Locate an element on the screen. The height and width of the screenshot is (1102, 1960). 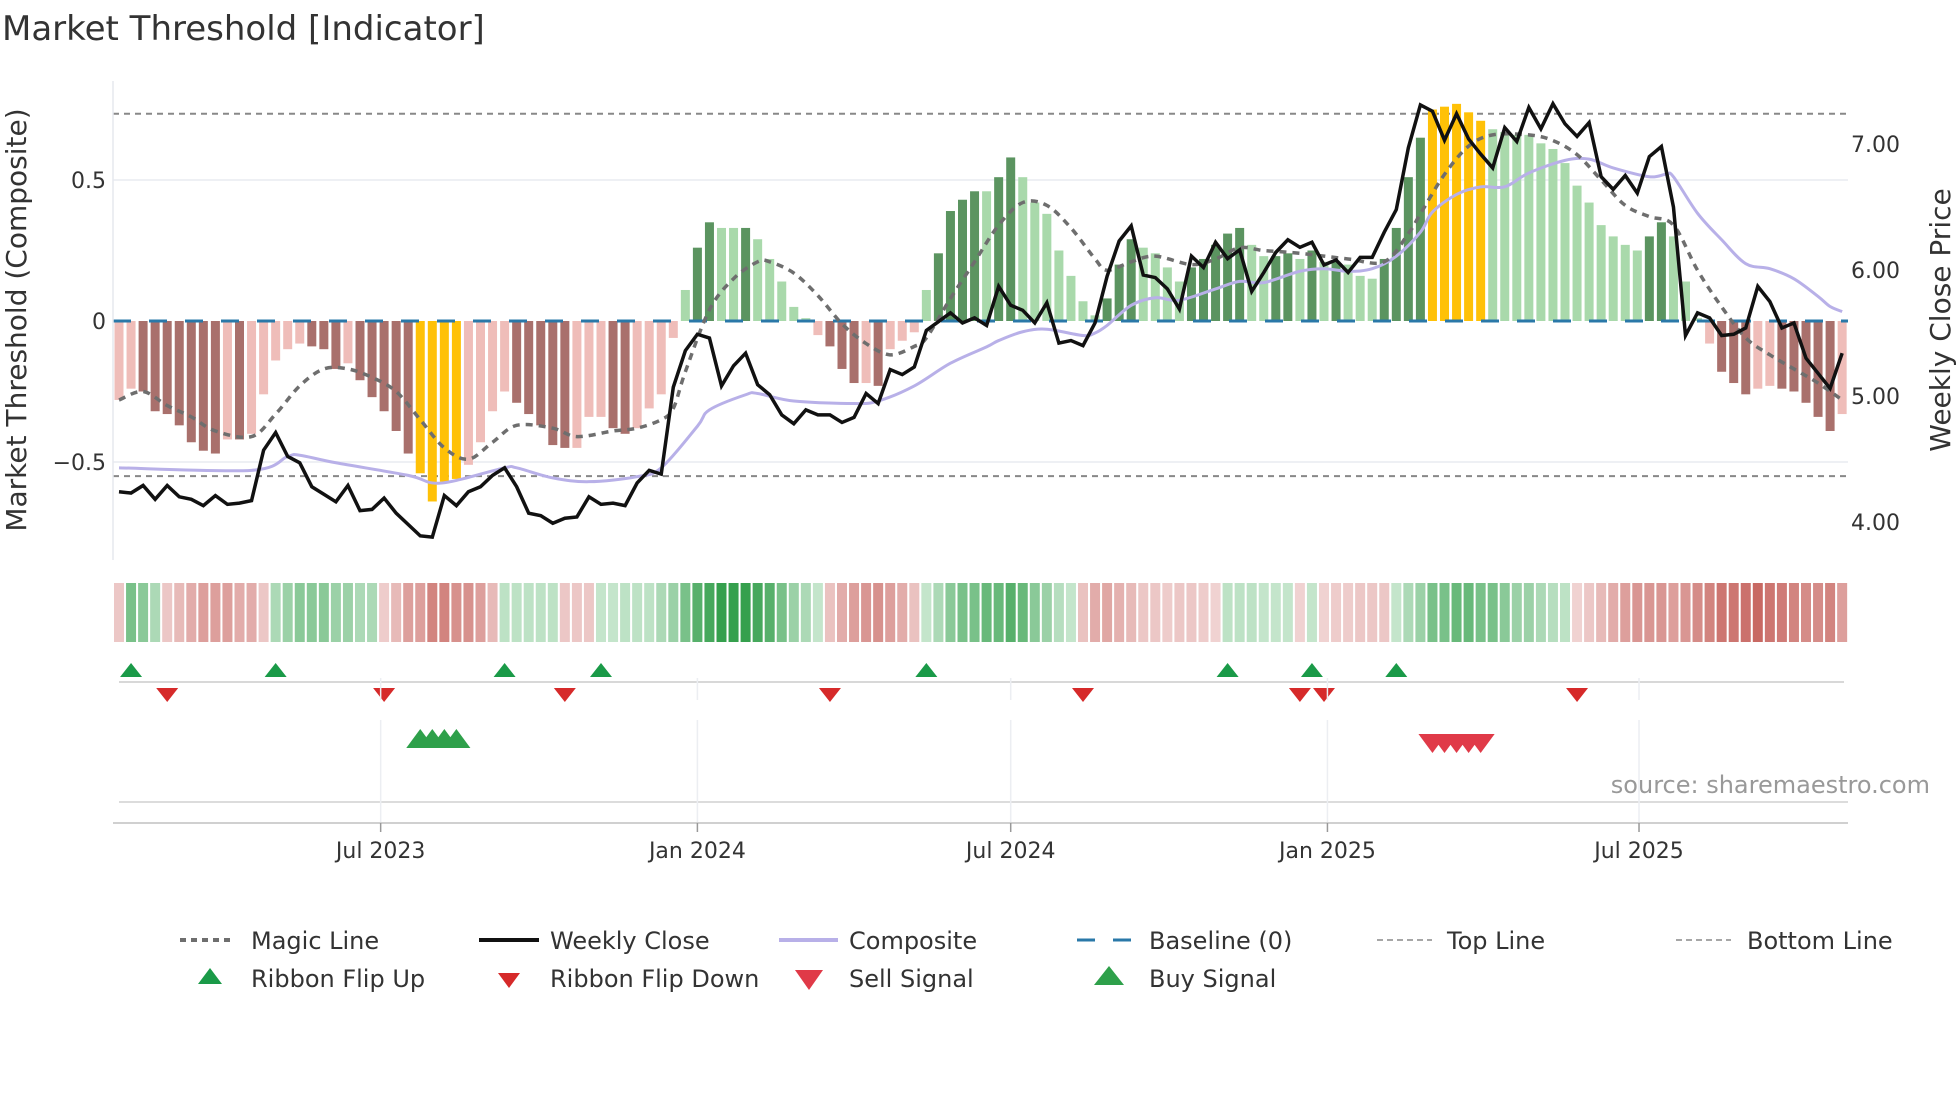
trend-ribbon is located at coordinates (981, 612).